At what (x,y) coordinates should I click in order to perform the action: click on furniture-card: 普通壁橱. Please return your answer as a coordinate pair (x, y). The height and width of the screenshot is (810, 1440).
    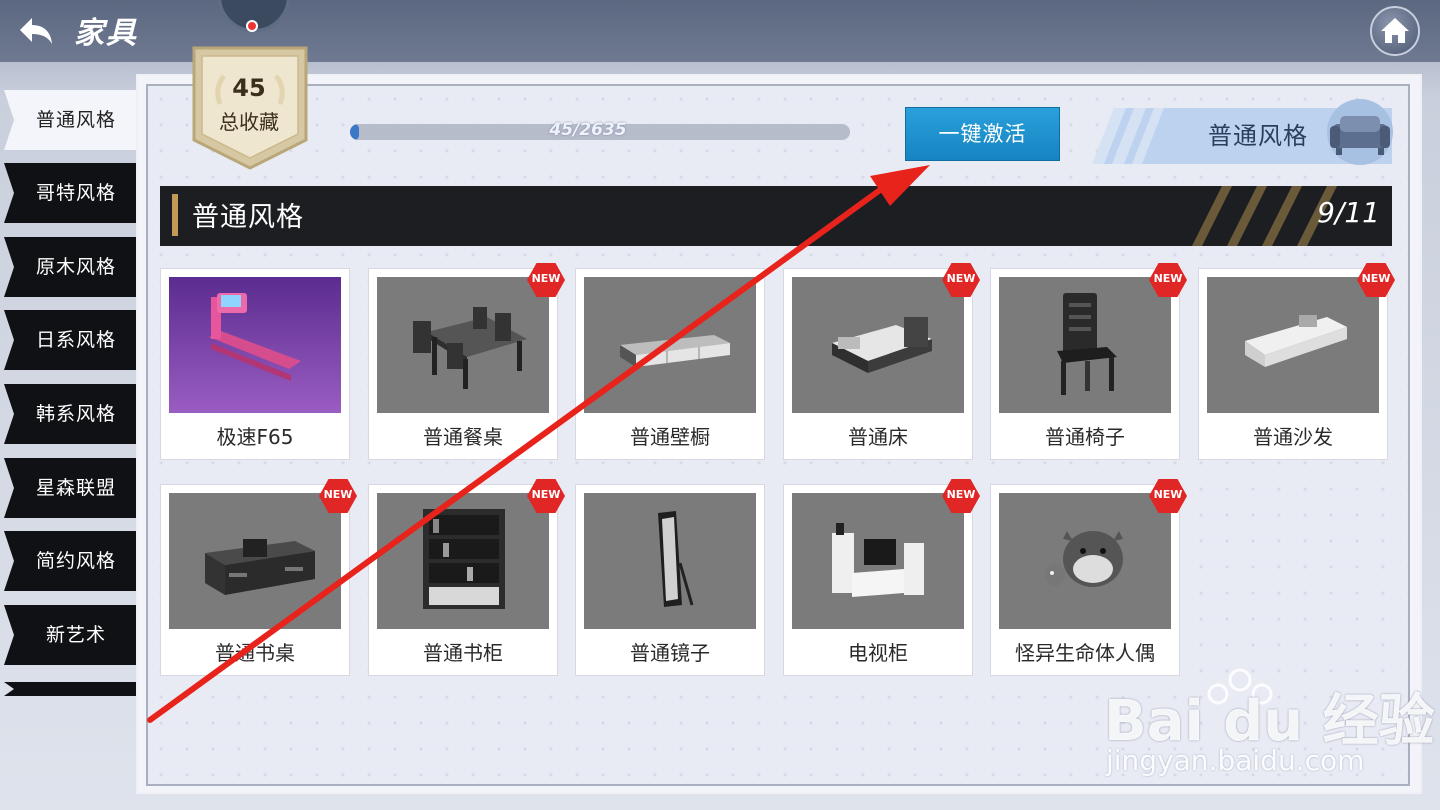
    Looking at the image, I should click on (670, 364).